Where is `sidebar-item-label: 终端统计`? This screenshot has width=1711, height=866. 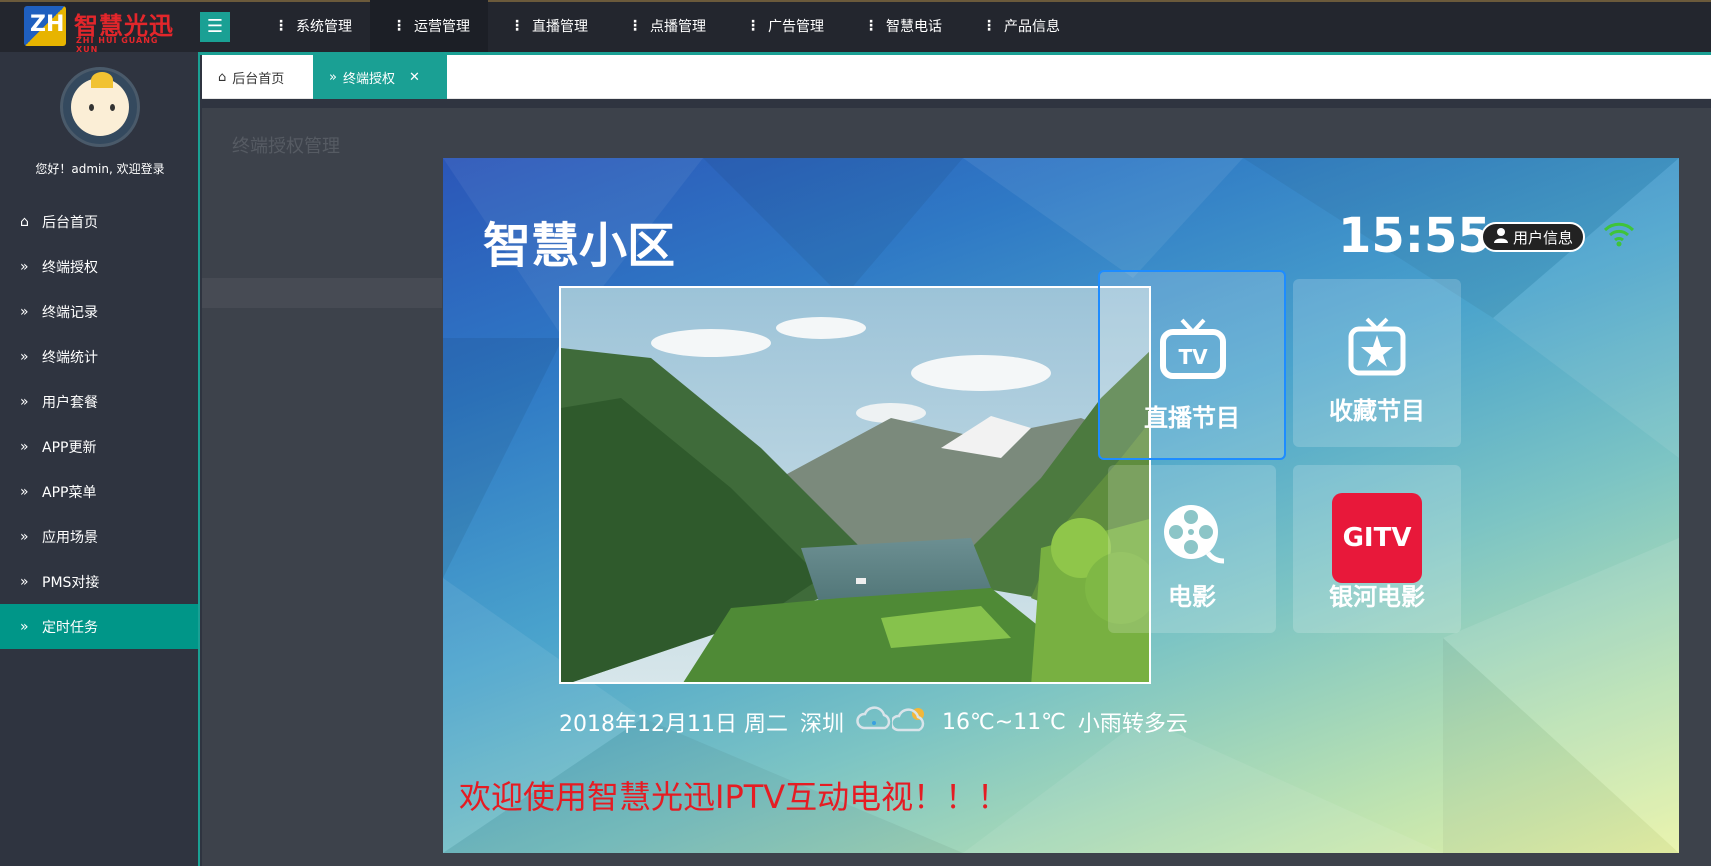
sidebar-item-label: 终端统计 is located at coordinates (70, 357).